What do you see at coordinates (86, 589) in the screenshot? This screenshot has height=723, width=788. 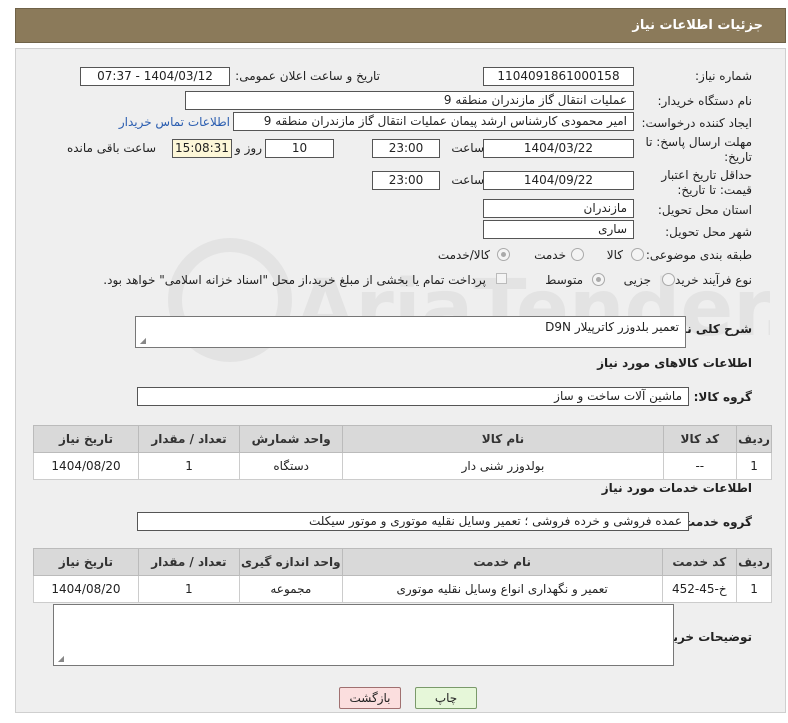 I see `services-cell-date: 1404/08/20` at bounding box center [86, 589].